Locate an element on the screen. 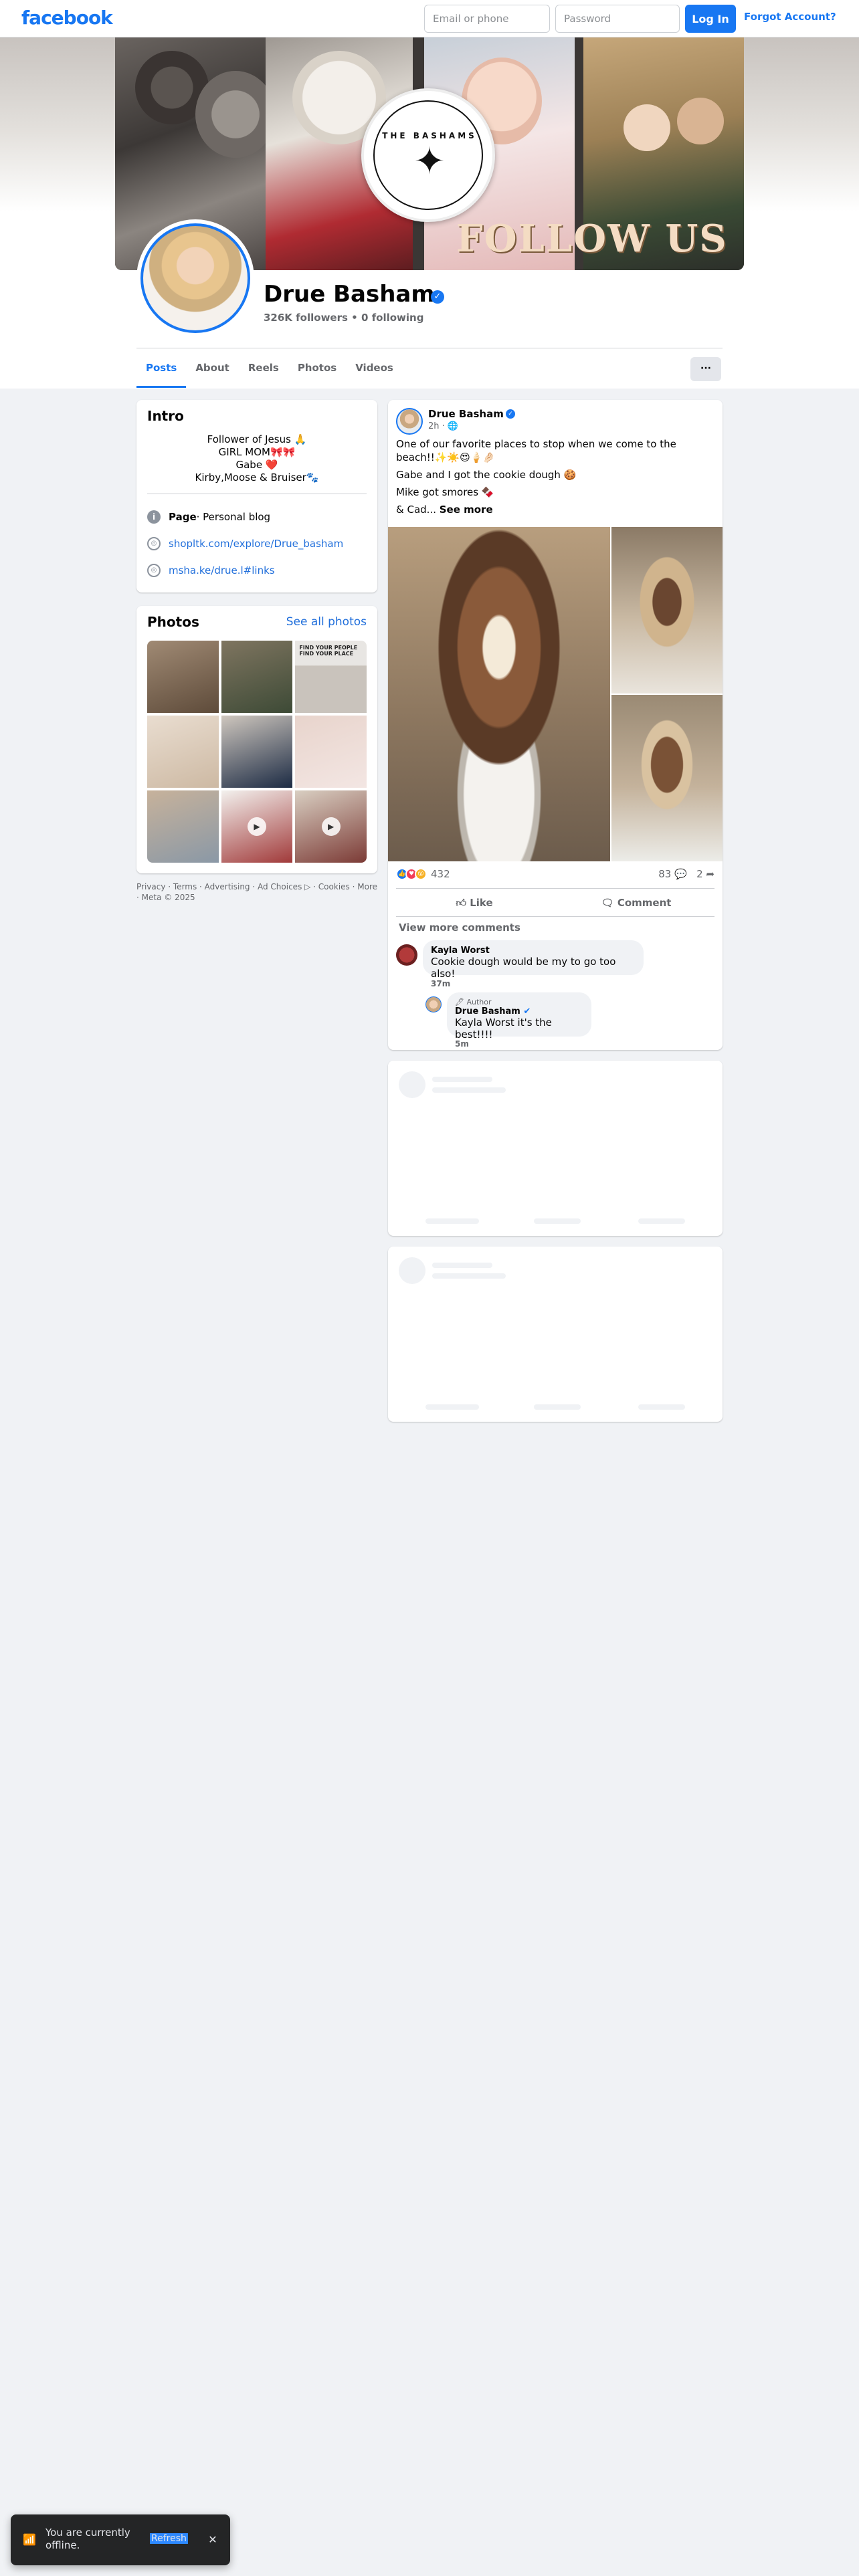  view-more-comments-link: View more comments is located at coordinates (460, 928).